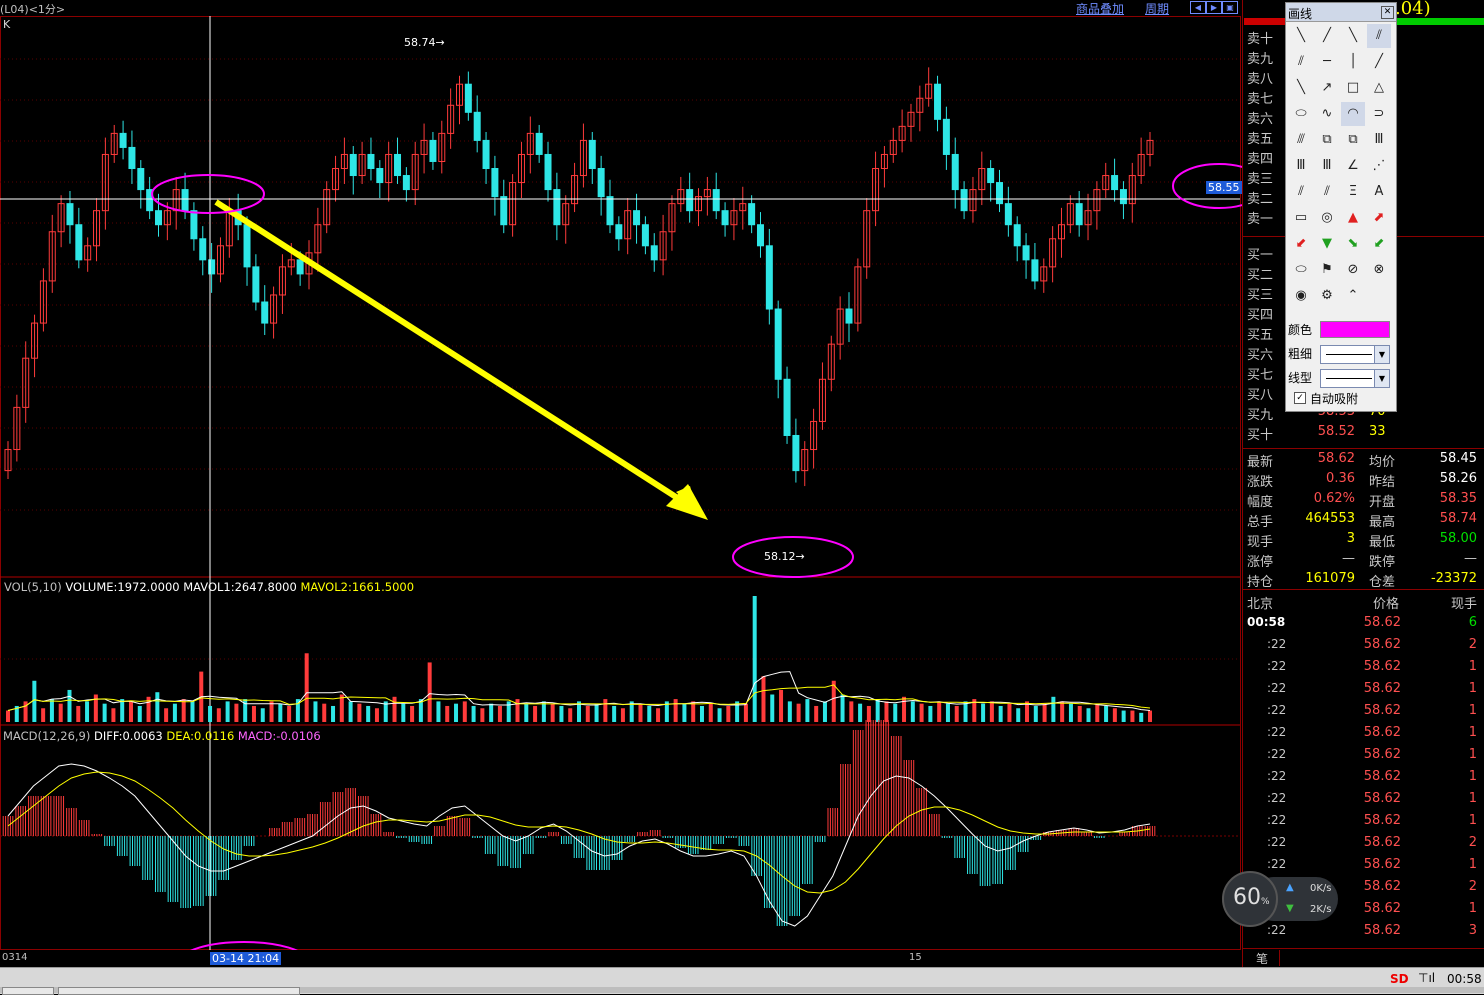  Describe the element at coordinates (1301, 166) in the screenshot. I see `cycle-icon: Ⅲ` at that location.